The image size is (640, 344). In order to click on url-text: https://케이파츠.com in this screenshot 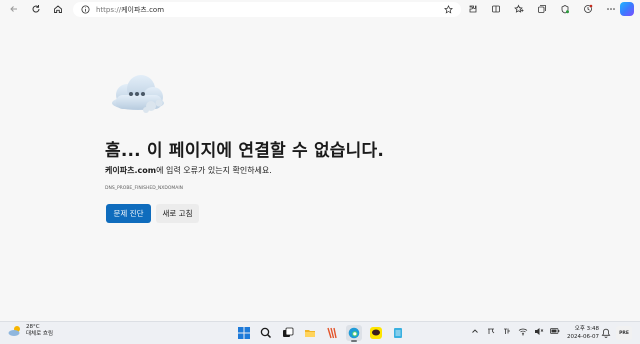, I will do `click(130, 10)`.